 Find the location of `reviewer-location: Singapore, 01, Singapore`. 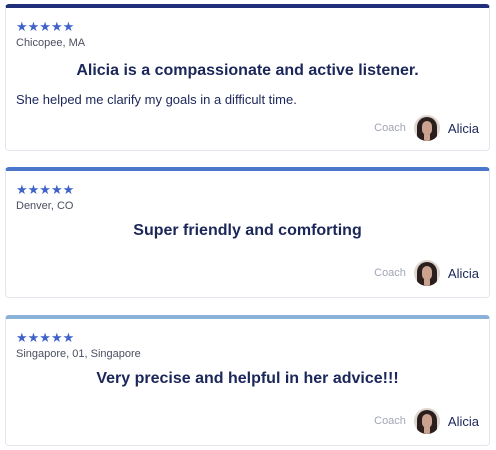

reviewer-location: Singapore, 01, Singapore is located at coordinates (78, 354).